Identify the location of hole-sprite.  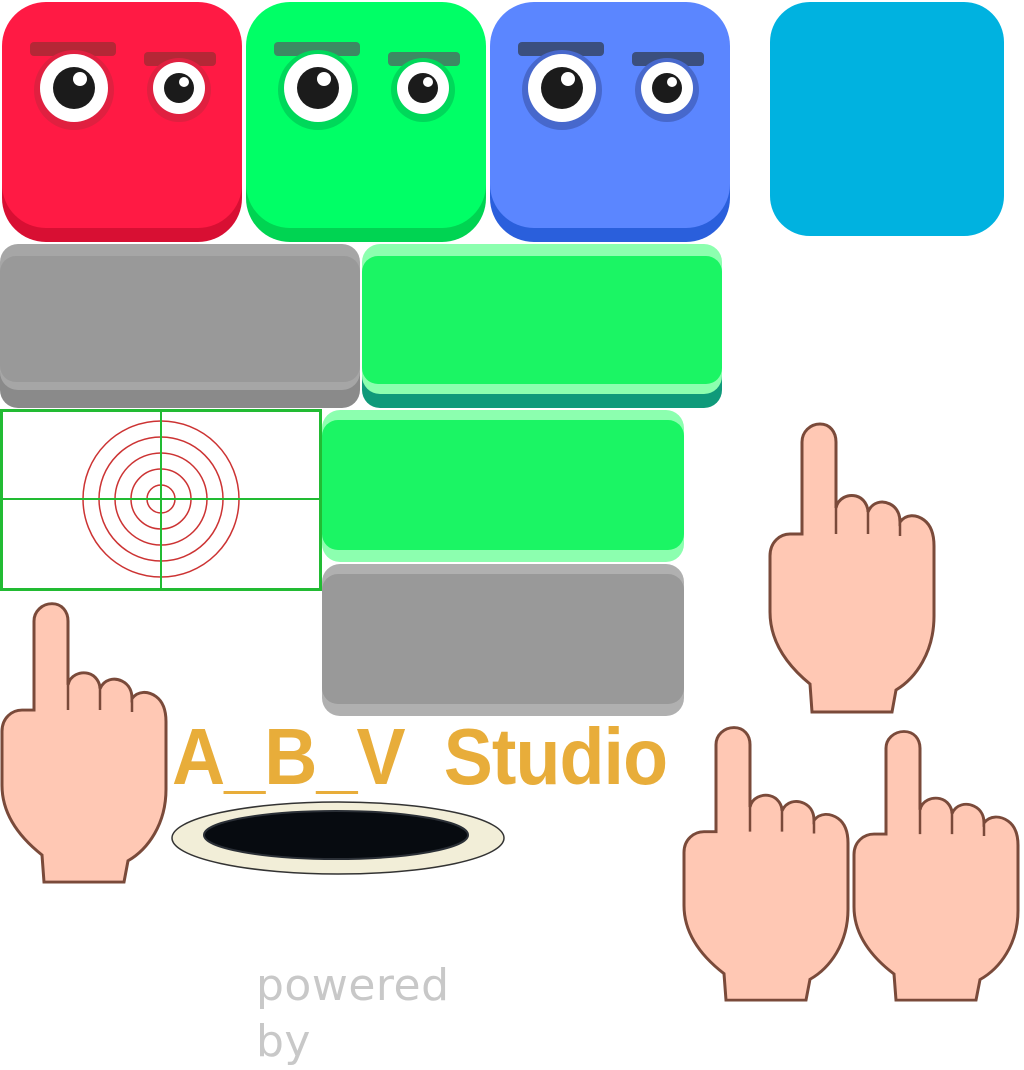
(338, 838).